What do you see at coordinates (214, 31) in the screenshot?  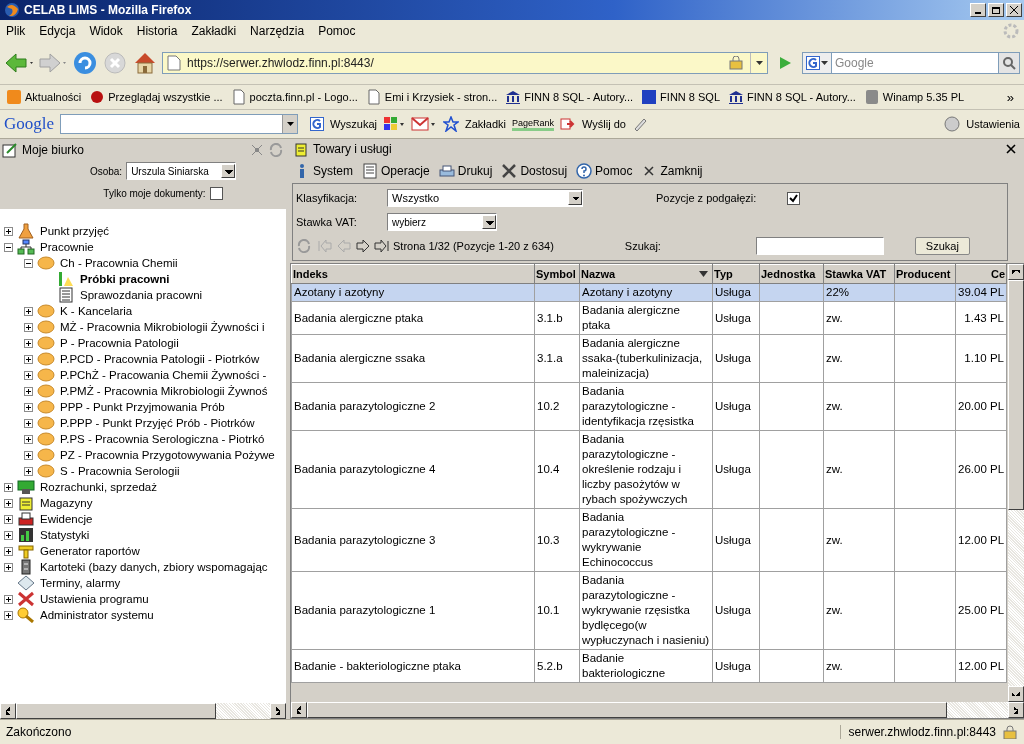 I see `menu-item: Zakładki` at bounding box center [214, 31].